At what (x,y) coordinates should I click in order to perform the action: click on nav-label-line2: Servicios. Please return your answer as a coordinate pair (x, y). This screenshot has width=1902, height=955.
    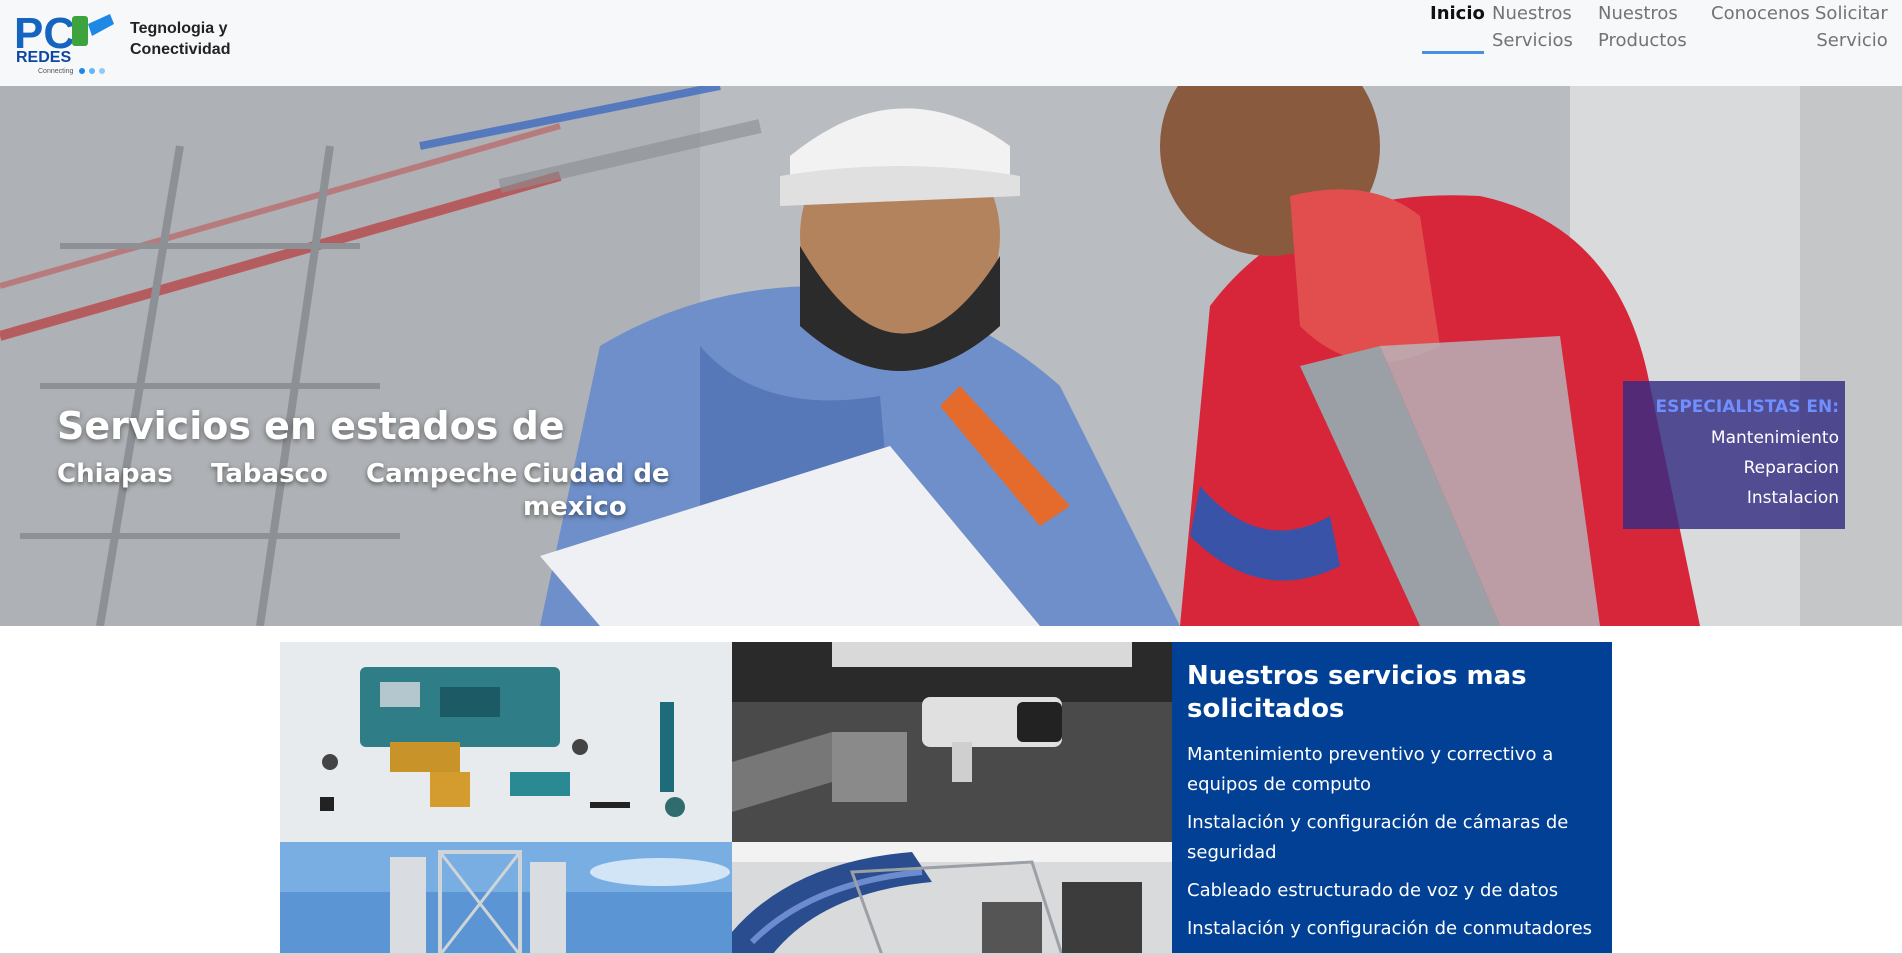
    Looking at the image, I should click on (1532, 40).